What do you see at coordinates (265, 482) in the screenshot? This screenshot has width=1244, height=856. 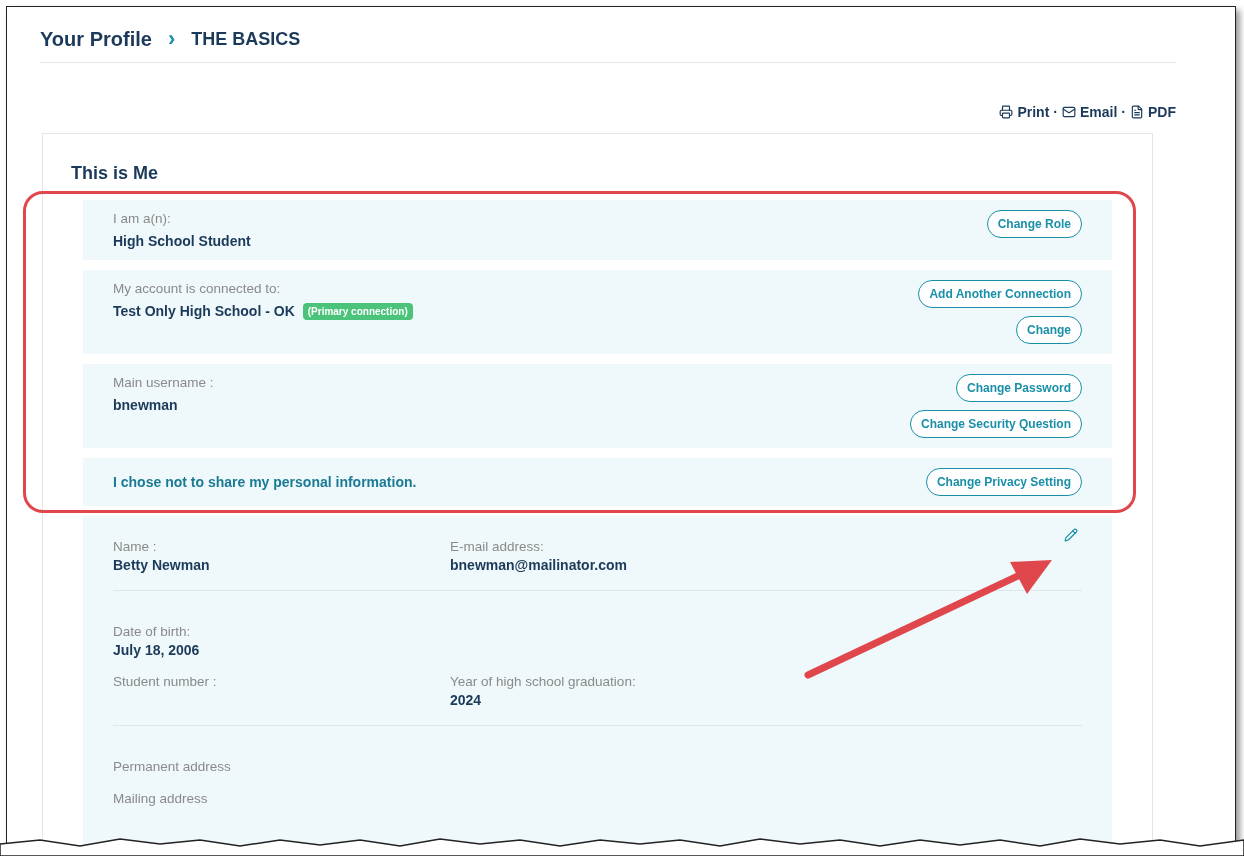 I see `privacy-note: I chose not to share my personal information.` at bounding box center [265, 482].